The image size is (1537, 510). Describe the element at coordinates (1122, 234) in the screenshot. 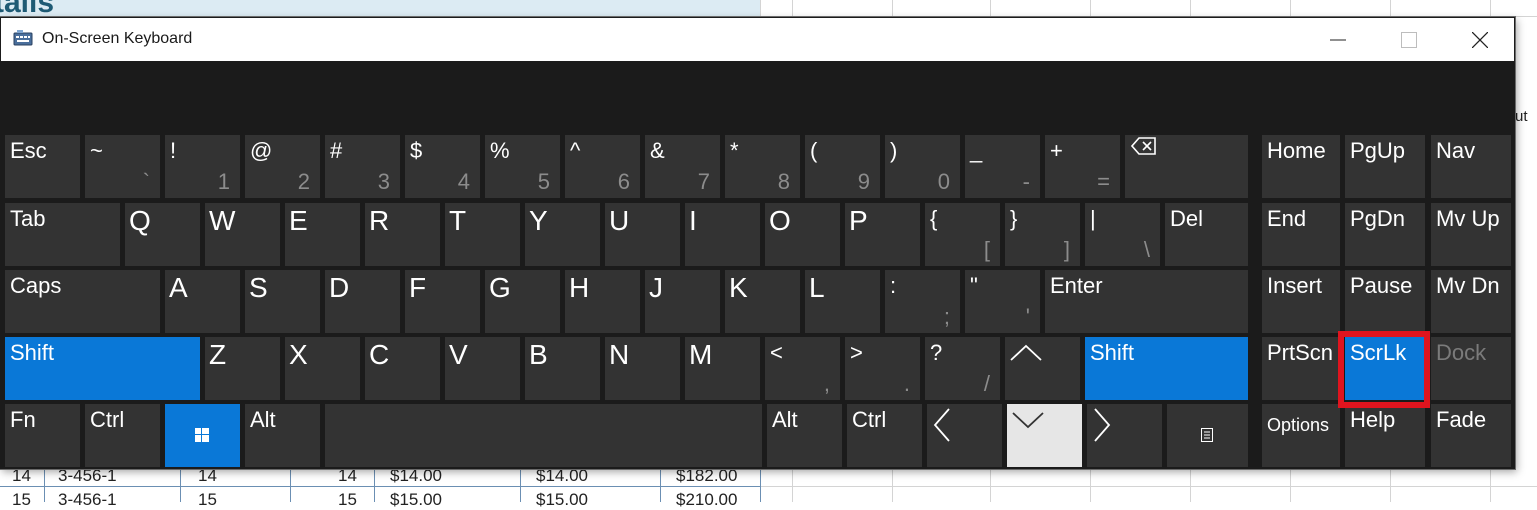

I see `key-backslash: | \` at that location.